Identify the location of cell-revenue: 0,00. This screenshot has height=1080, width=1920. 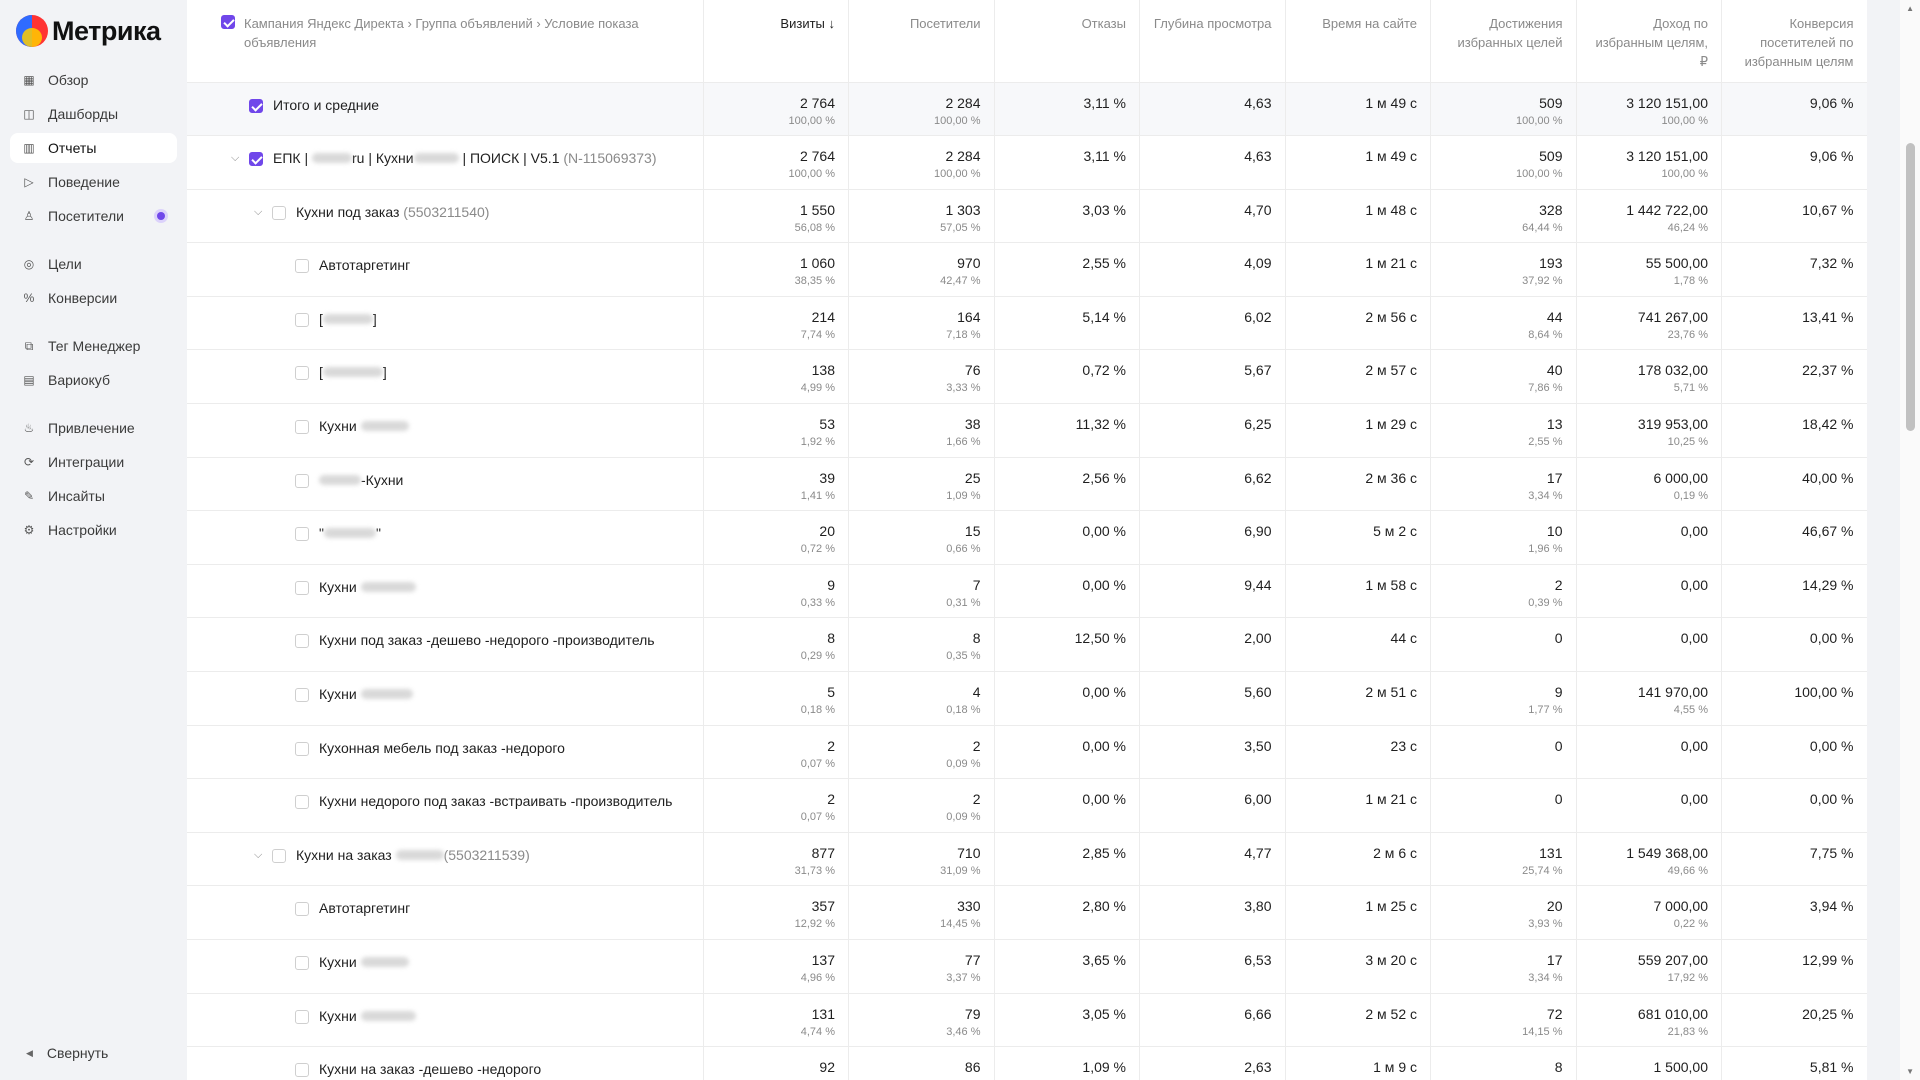
(1649, 805).